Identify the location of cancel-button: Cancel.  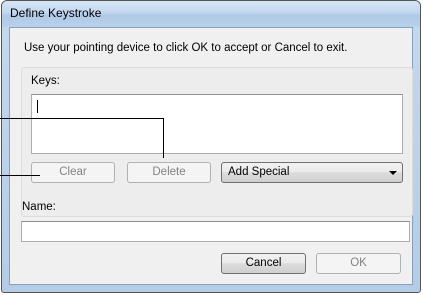
(263, 263).